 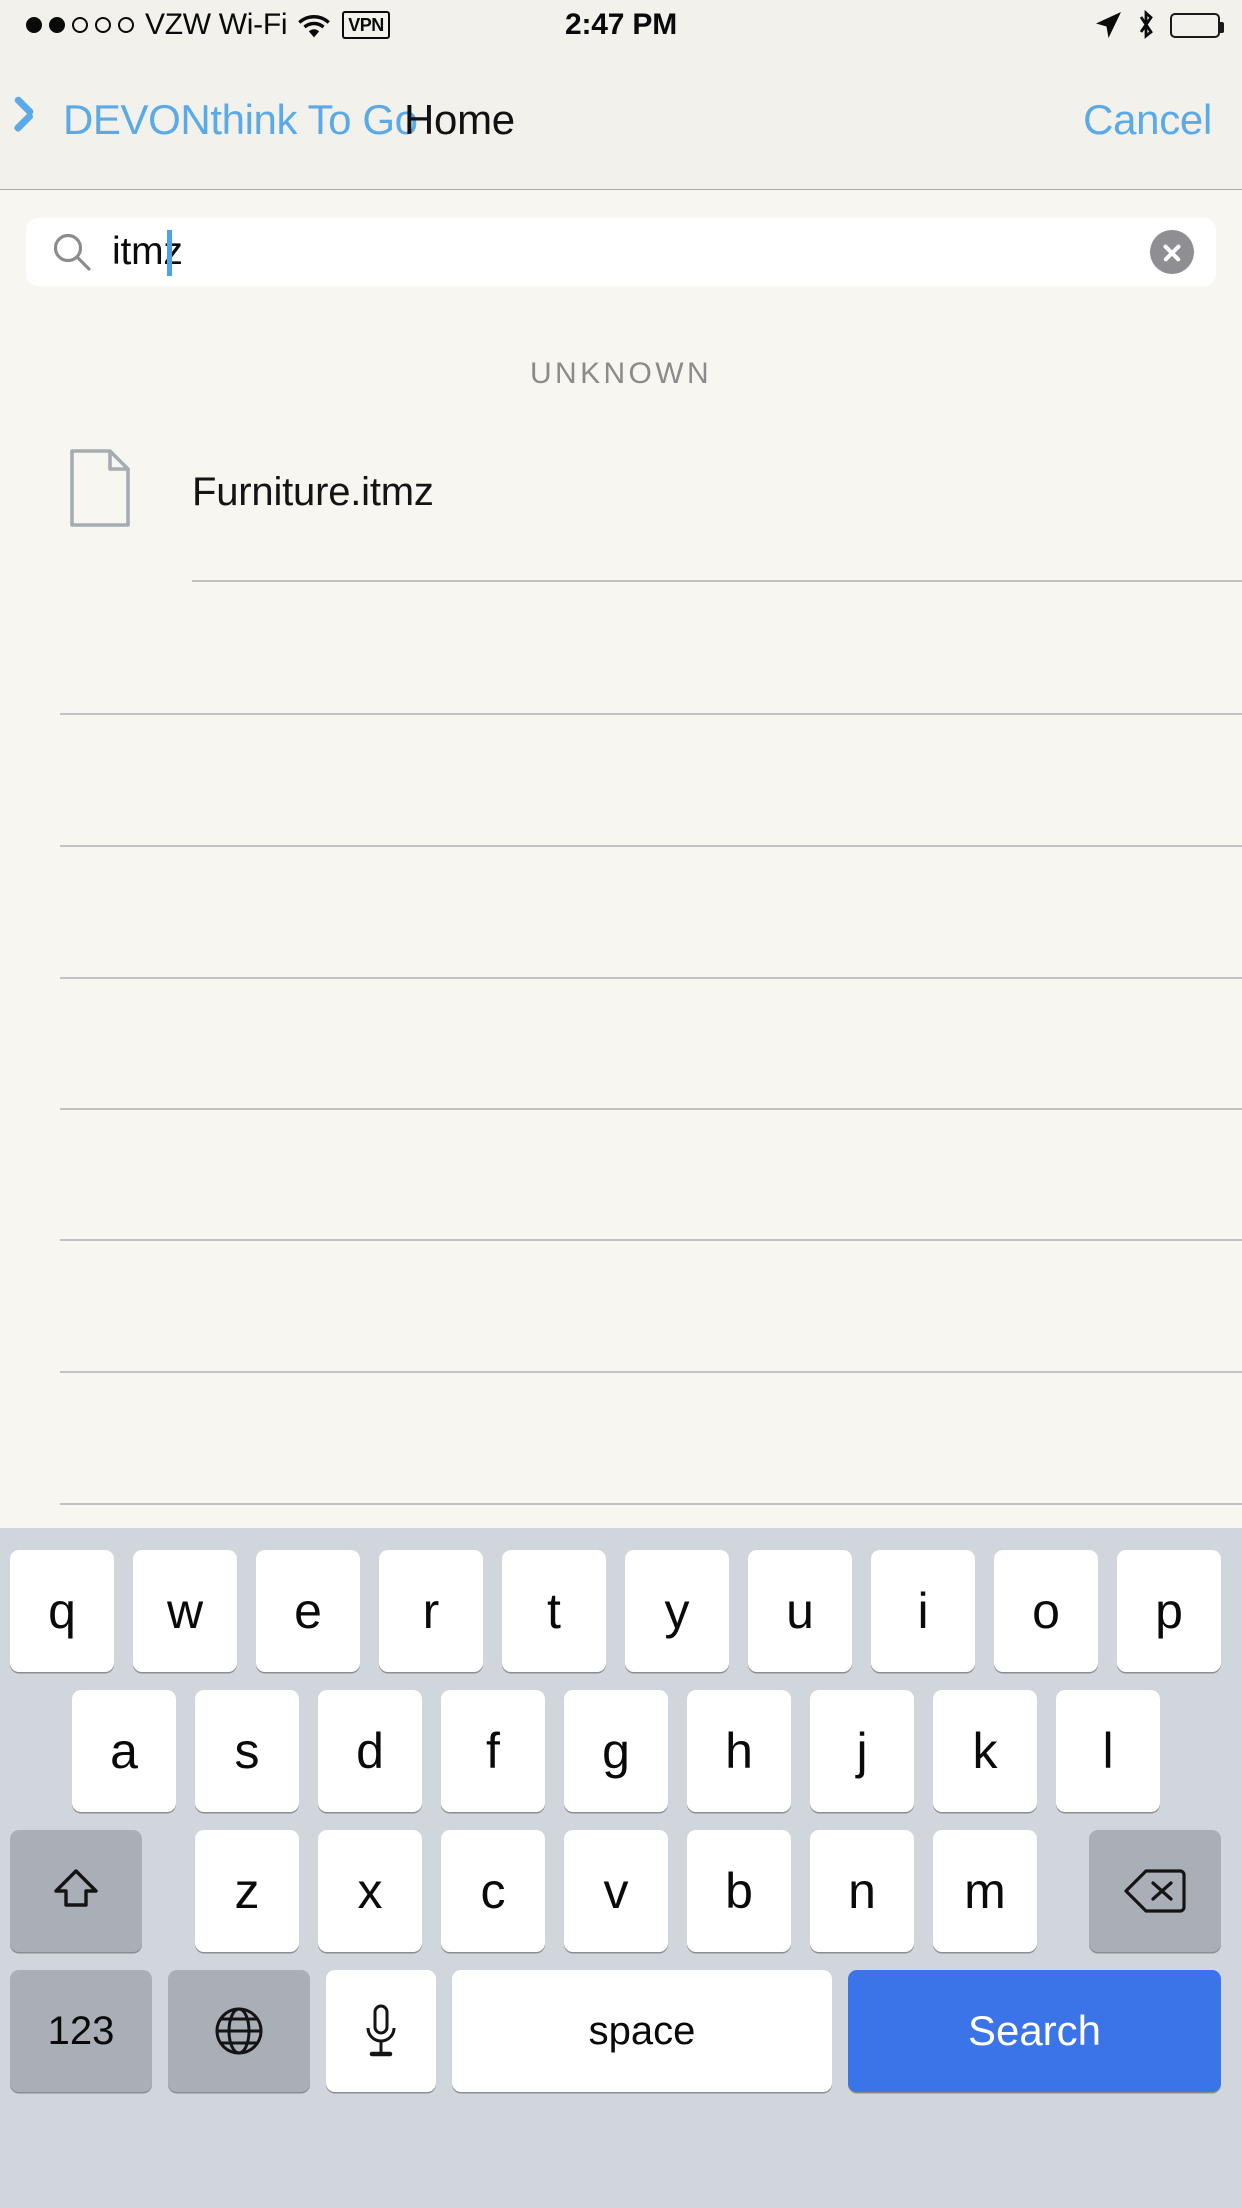 I want to click on chevron-left-icon, so click(x=39, y=120).